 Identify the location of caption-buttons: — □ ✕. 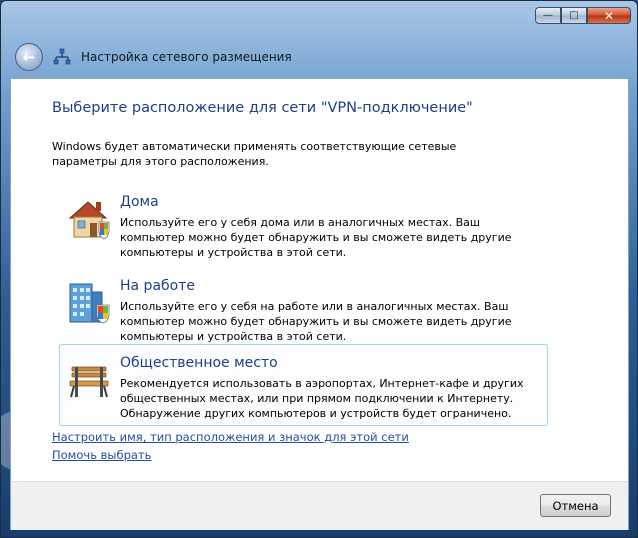
(583, 15).